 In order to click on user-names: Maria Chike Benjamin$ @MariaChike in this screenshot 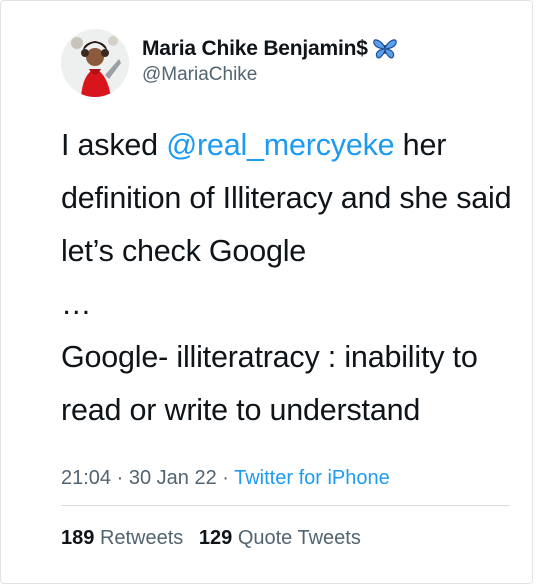, I will do `click(270, 61)`.